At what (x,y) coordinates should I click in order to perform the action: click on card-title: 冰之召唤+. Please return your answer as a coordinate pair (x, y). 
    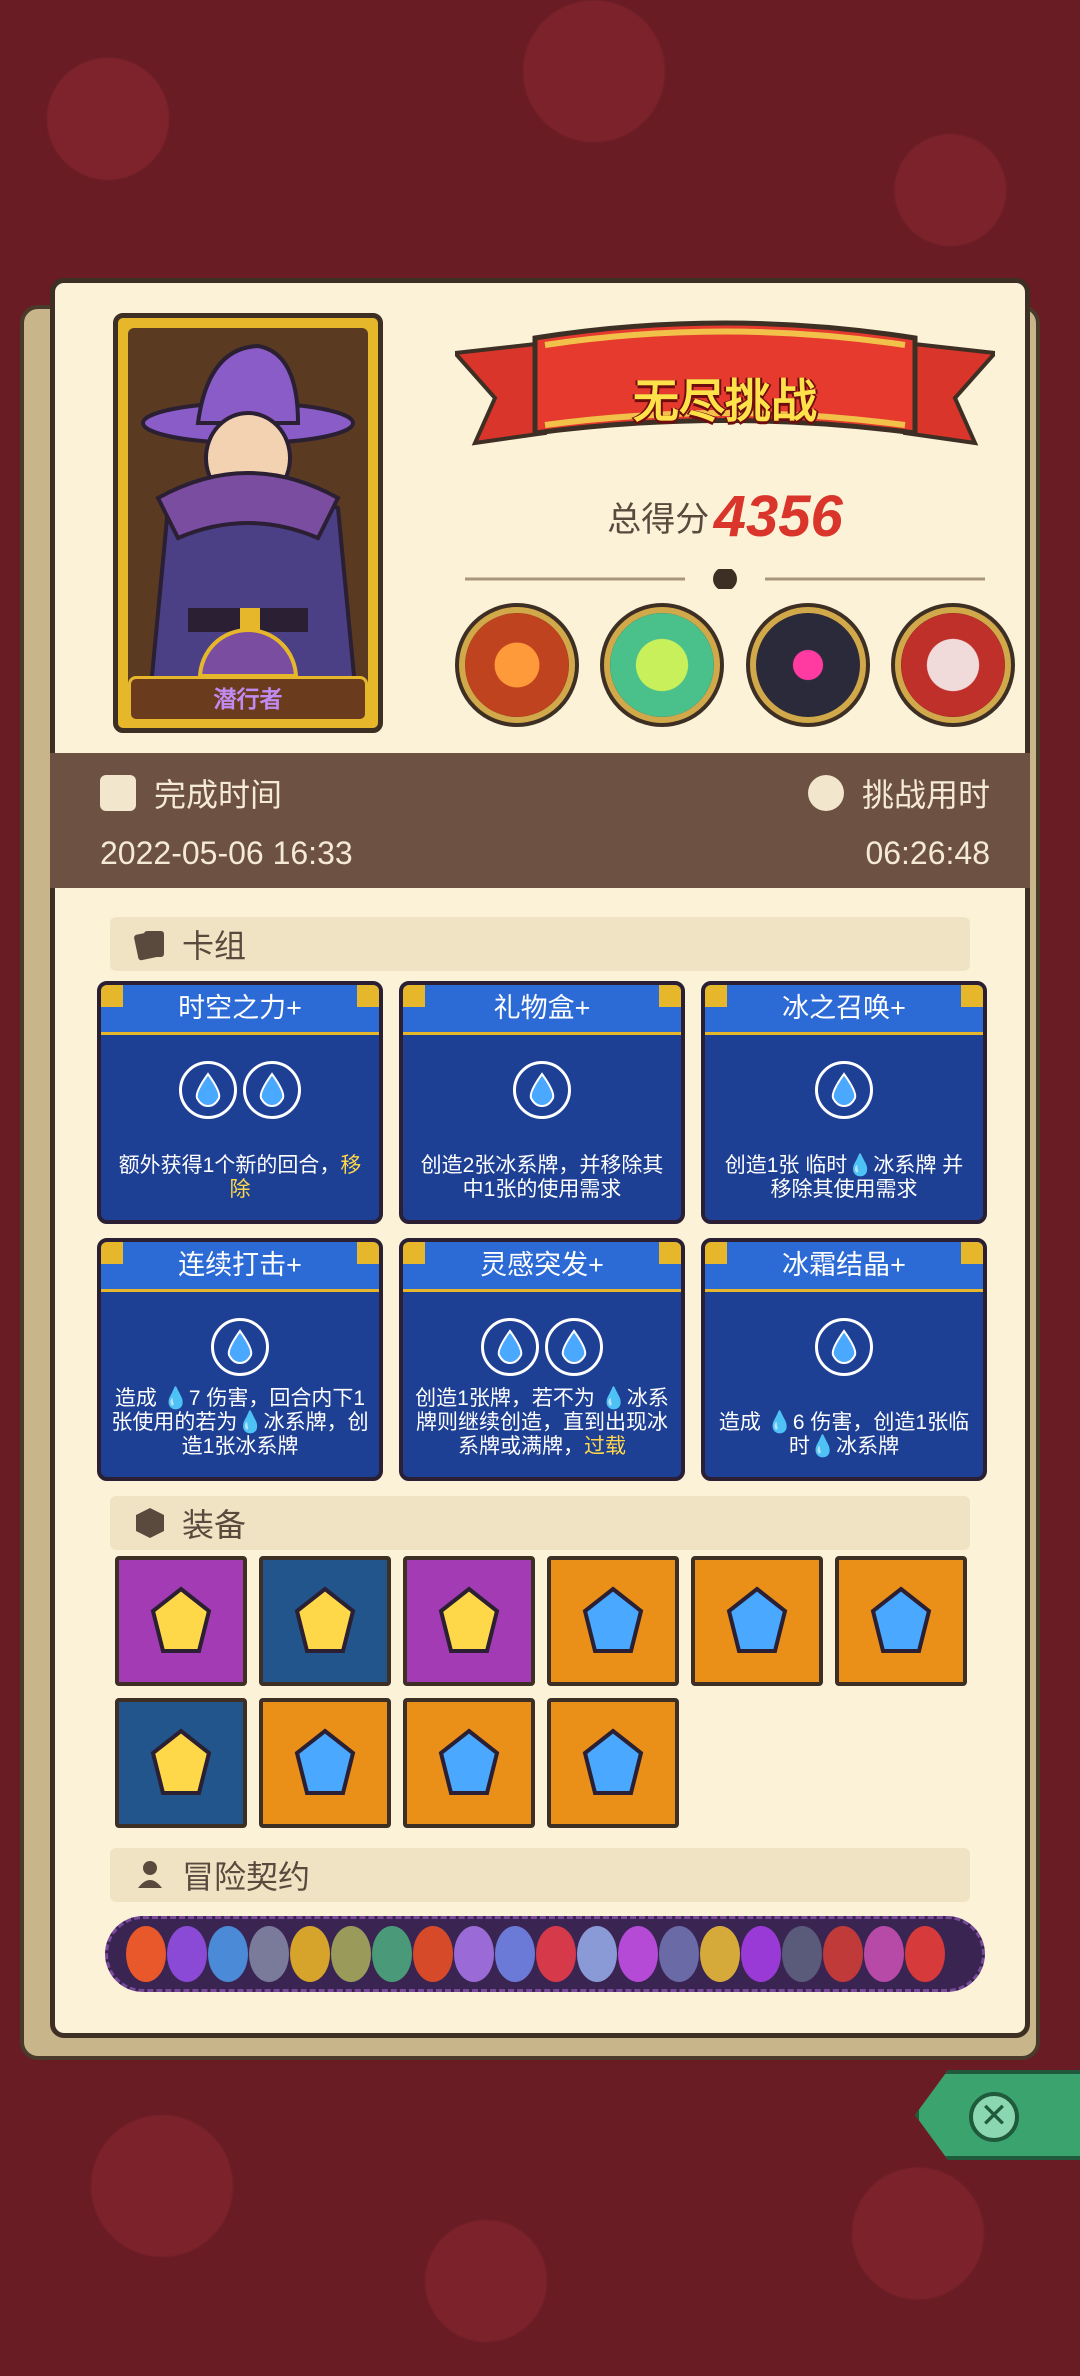
    Looking at the image, I should click on (844, 1010).